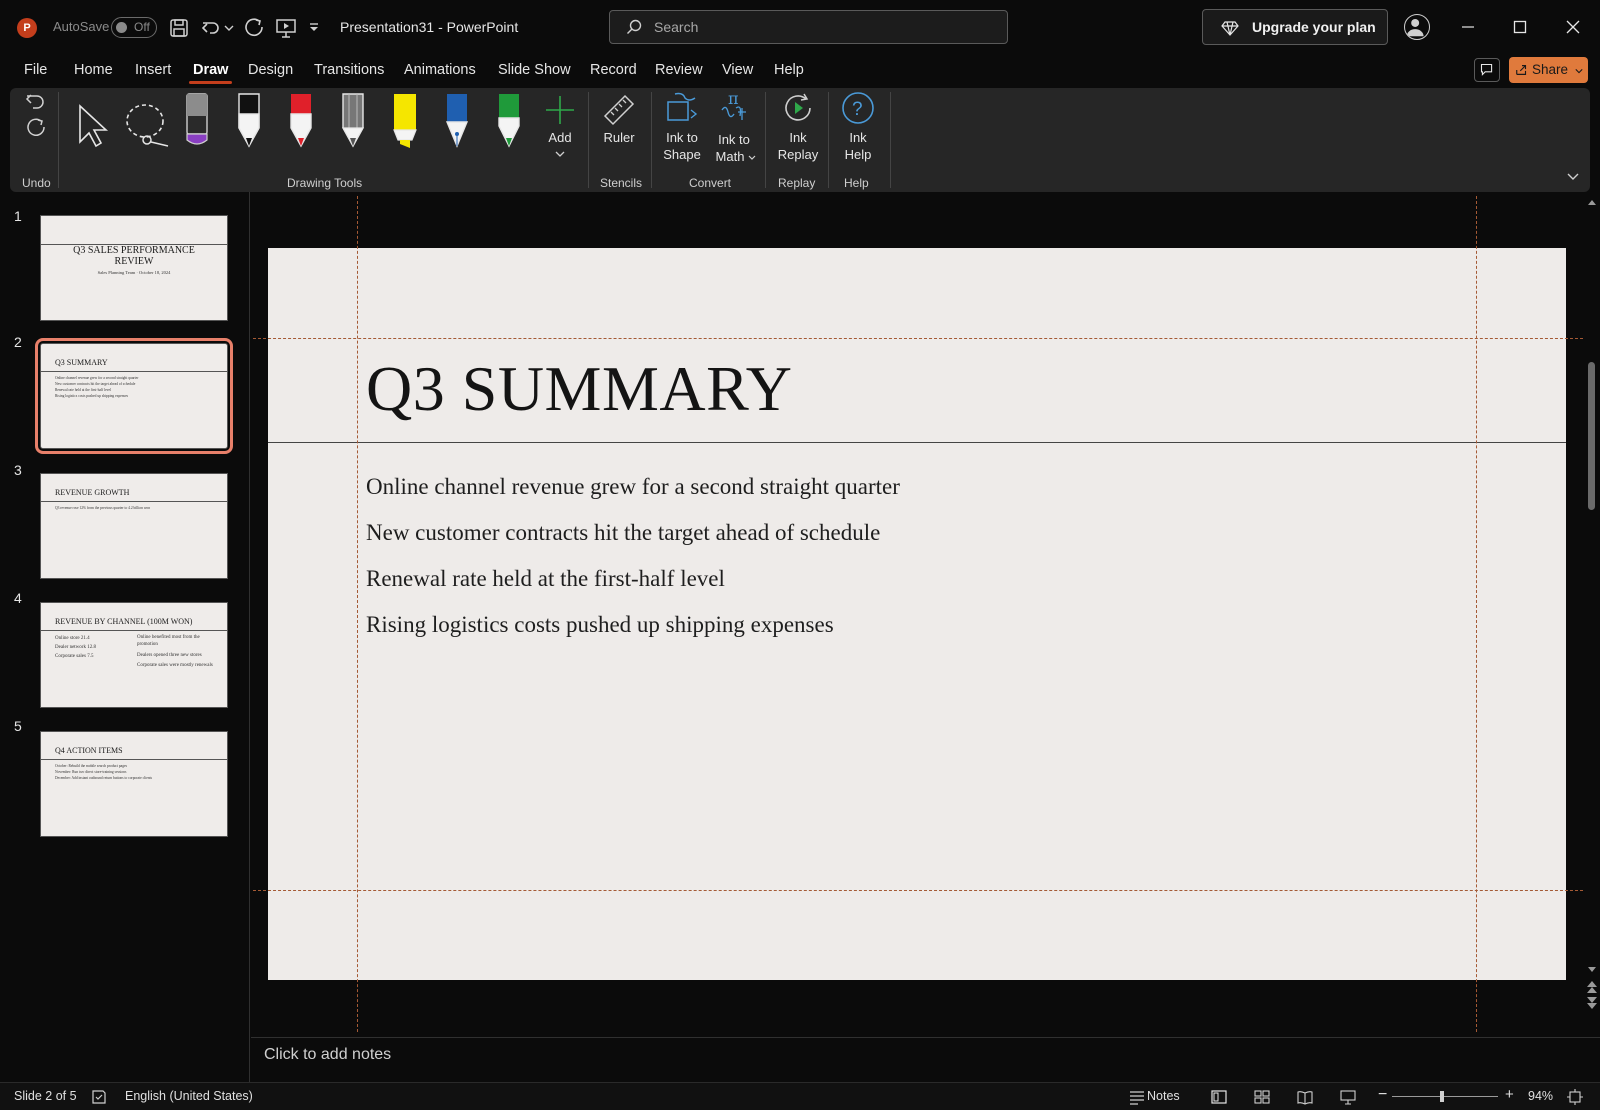 The width and height of the screenshot is (1600, 1110). What do you see at coordinates (1295, 27) in the screenshot?
I see `upgrade-plan-button: Upgrade your plan` at bounding box center [1295, 27].